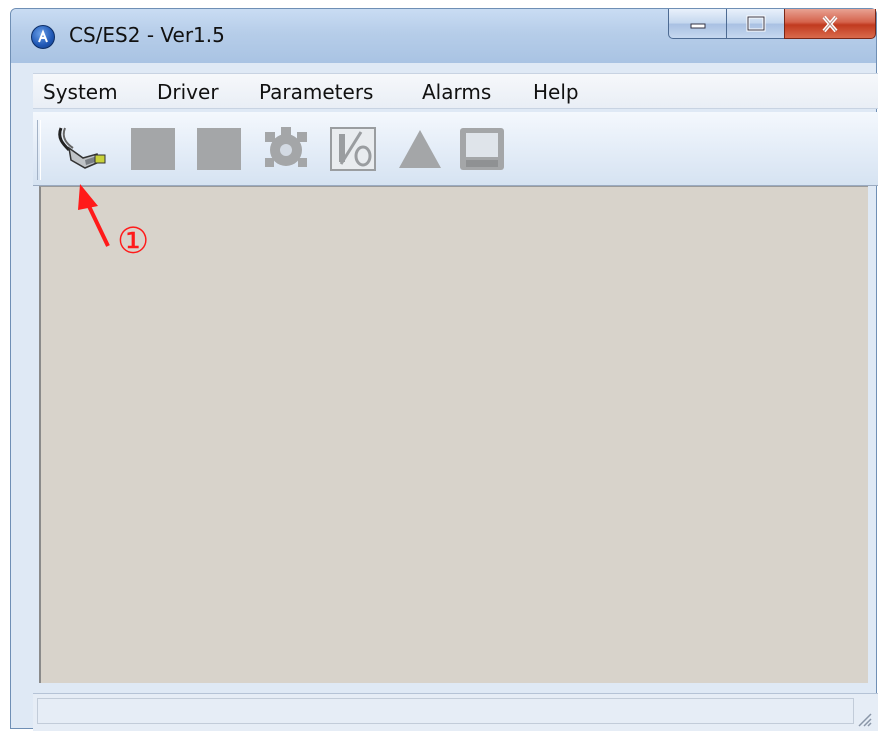  What do you see at coordinates (443, 36) in the screenshot?
I see `title-bar: CS/ES2 - Ver1.5` at bounding box center [443, 36].